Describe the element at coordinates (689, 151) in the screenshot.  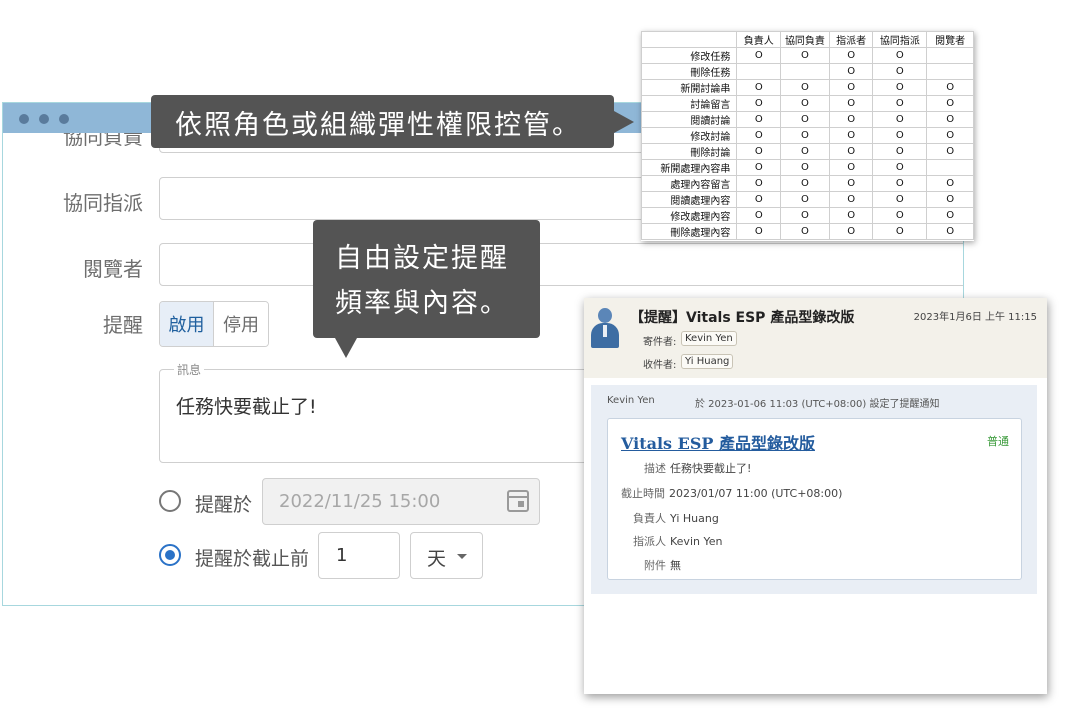
I see `permission-action: 刪除討論` at that location.